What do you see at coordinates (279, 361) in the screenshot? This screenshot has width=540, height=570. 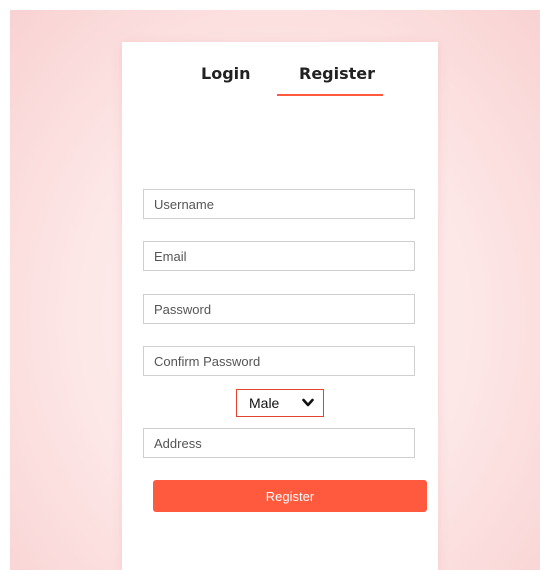 I see `confirm-password-input` at bounding box center [279, 361].